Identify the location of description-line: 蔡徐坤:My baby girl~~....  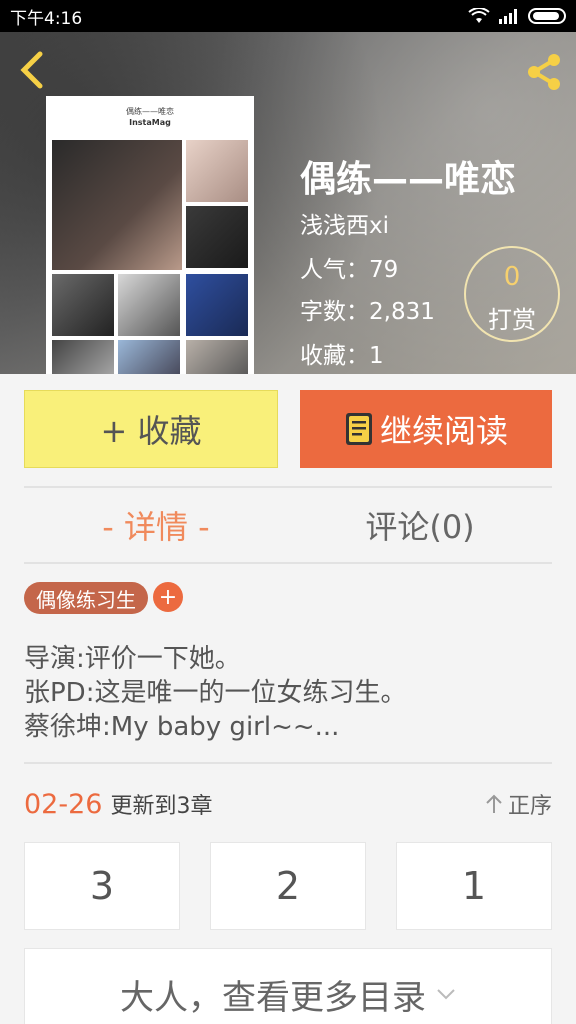
(182, 727).